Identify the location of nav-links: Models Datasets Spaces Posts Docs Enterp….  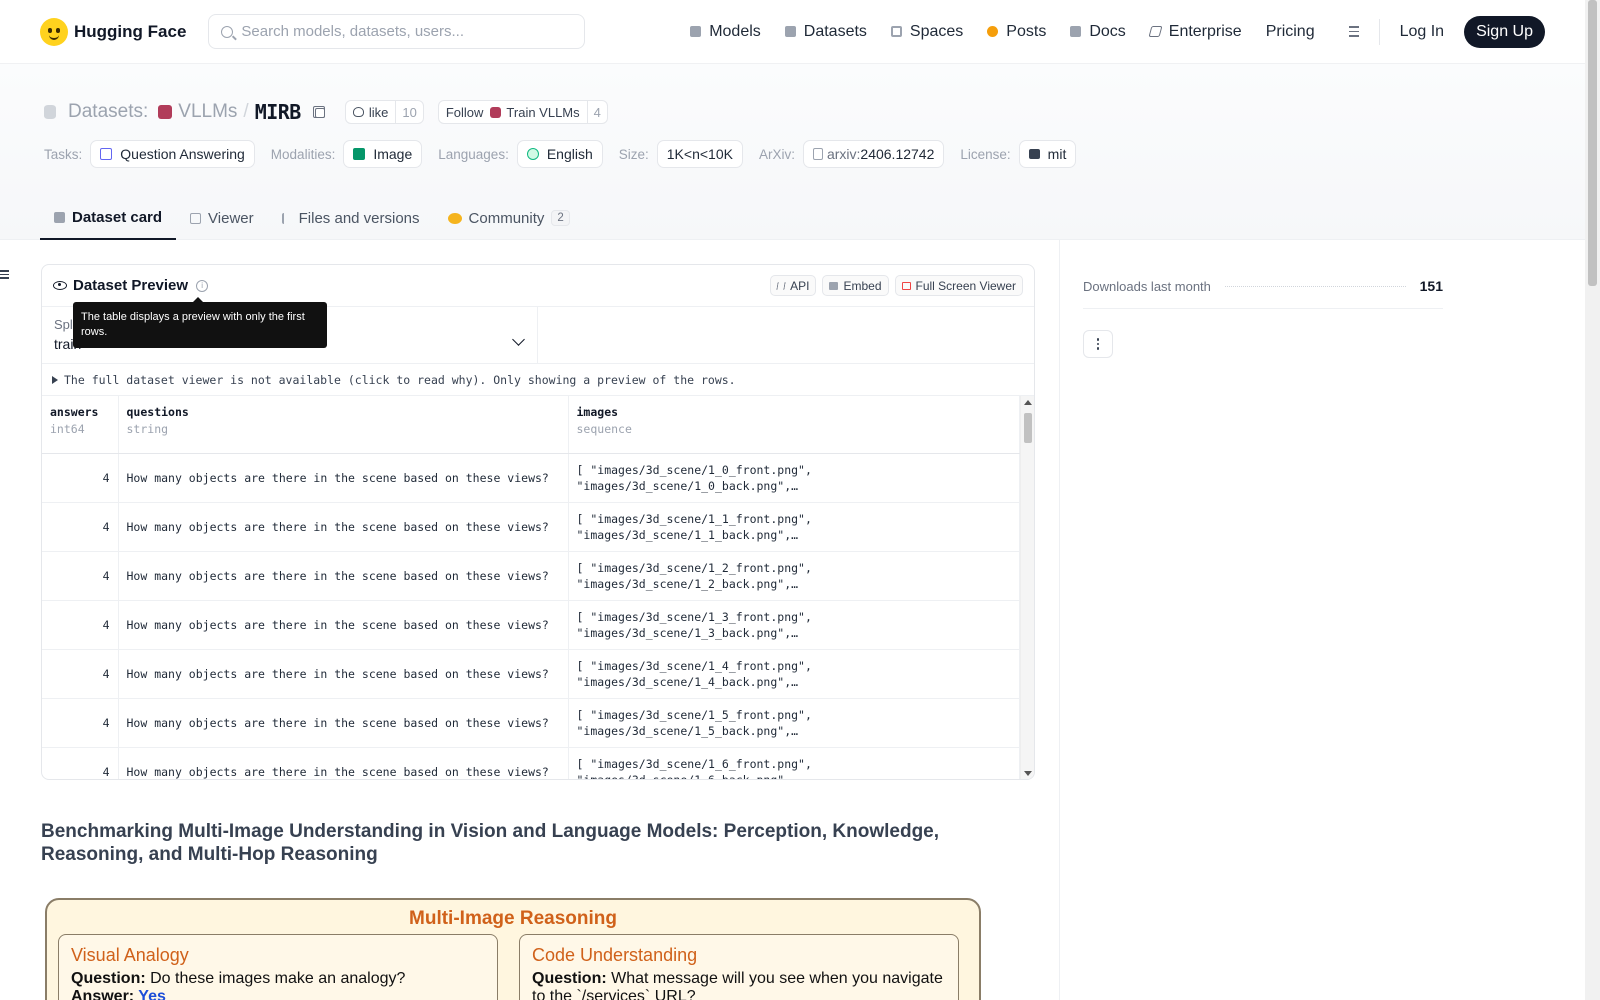
(1111, 32).